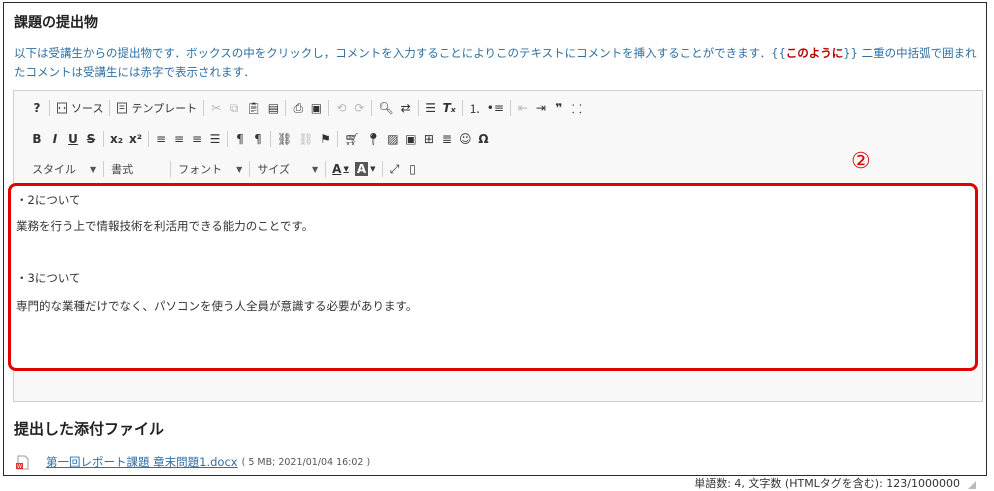  I want to click on outdent-icon: ⇤, so click(523, 108).